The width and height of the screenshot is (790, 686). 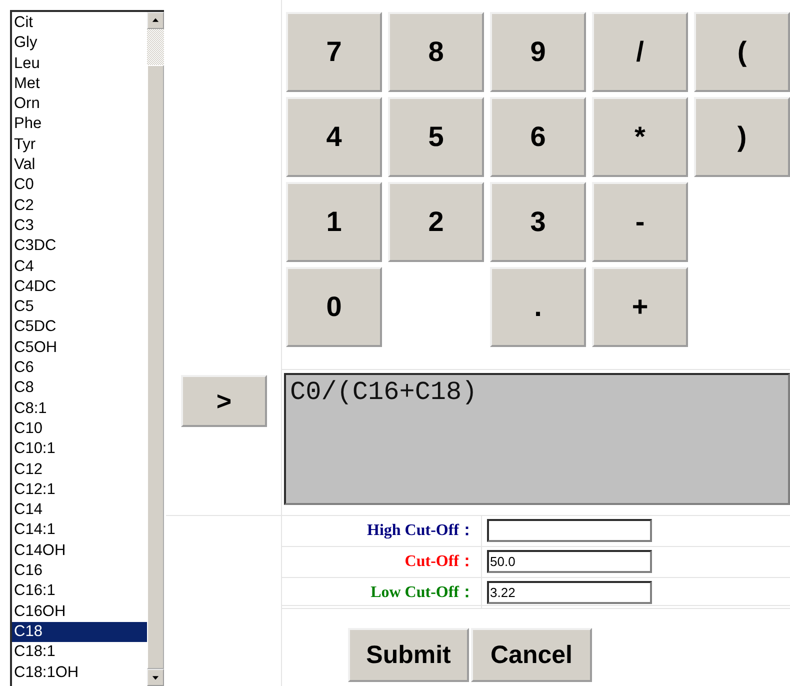 What do you see at coordinates (640, 52) in the screenshot?
I see `keypad-key: /` at bounding box center [640, 52].